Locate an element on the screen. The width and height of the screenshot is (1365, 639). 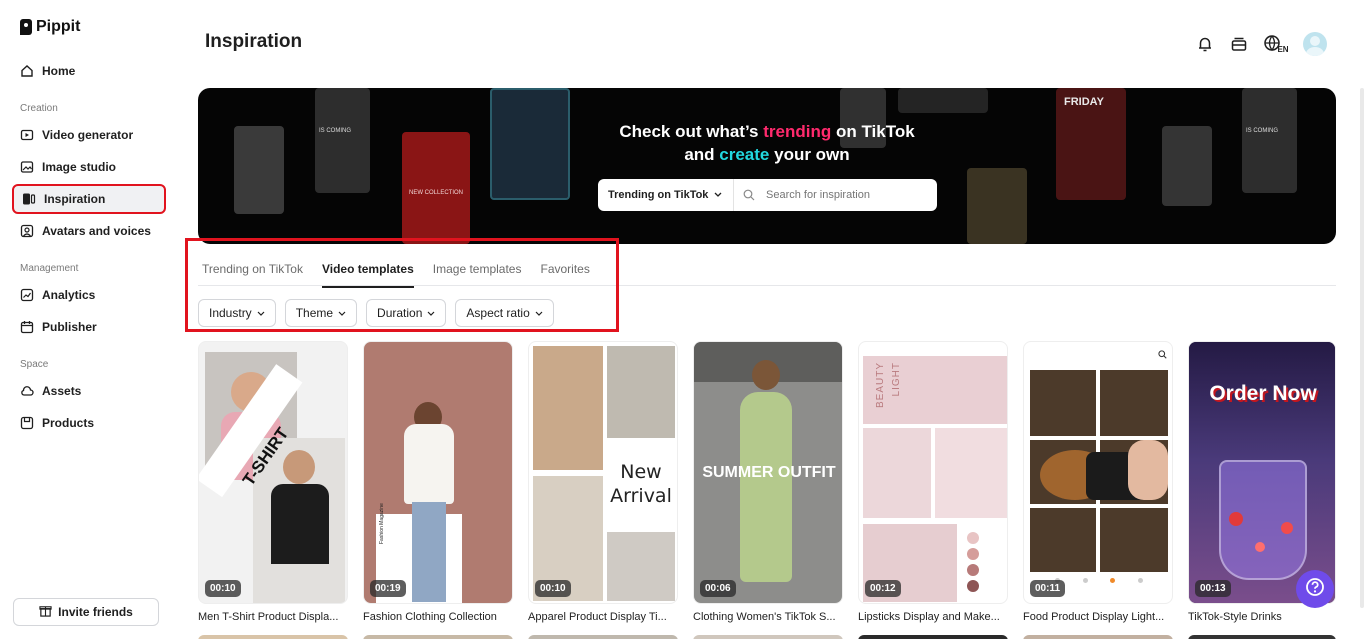
sidebar-item-label: Home is located at coordinates (59, 71).